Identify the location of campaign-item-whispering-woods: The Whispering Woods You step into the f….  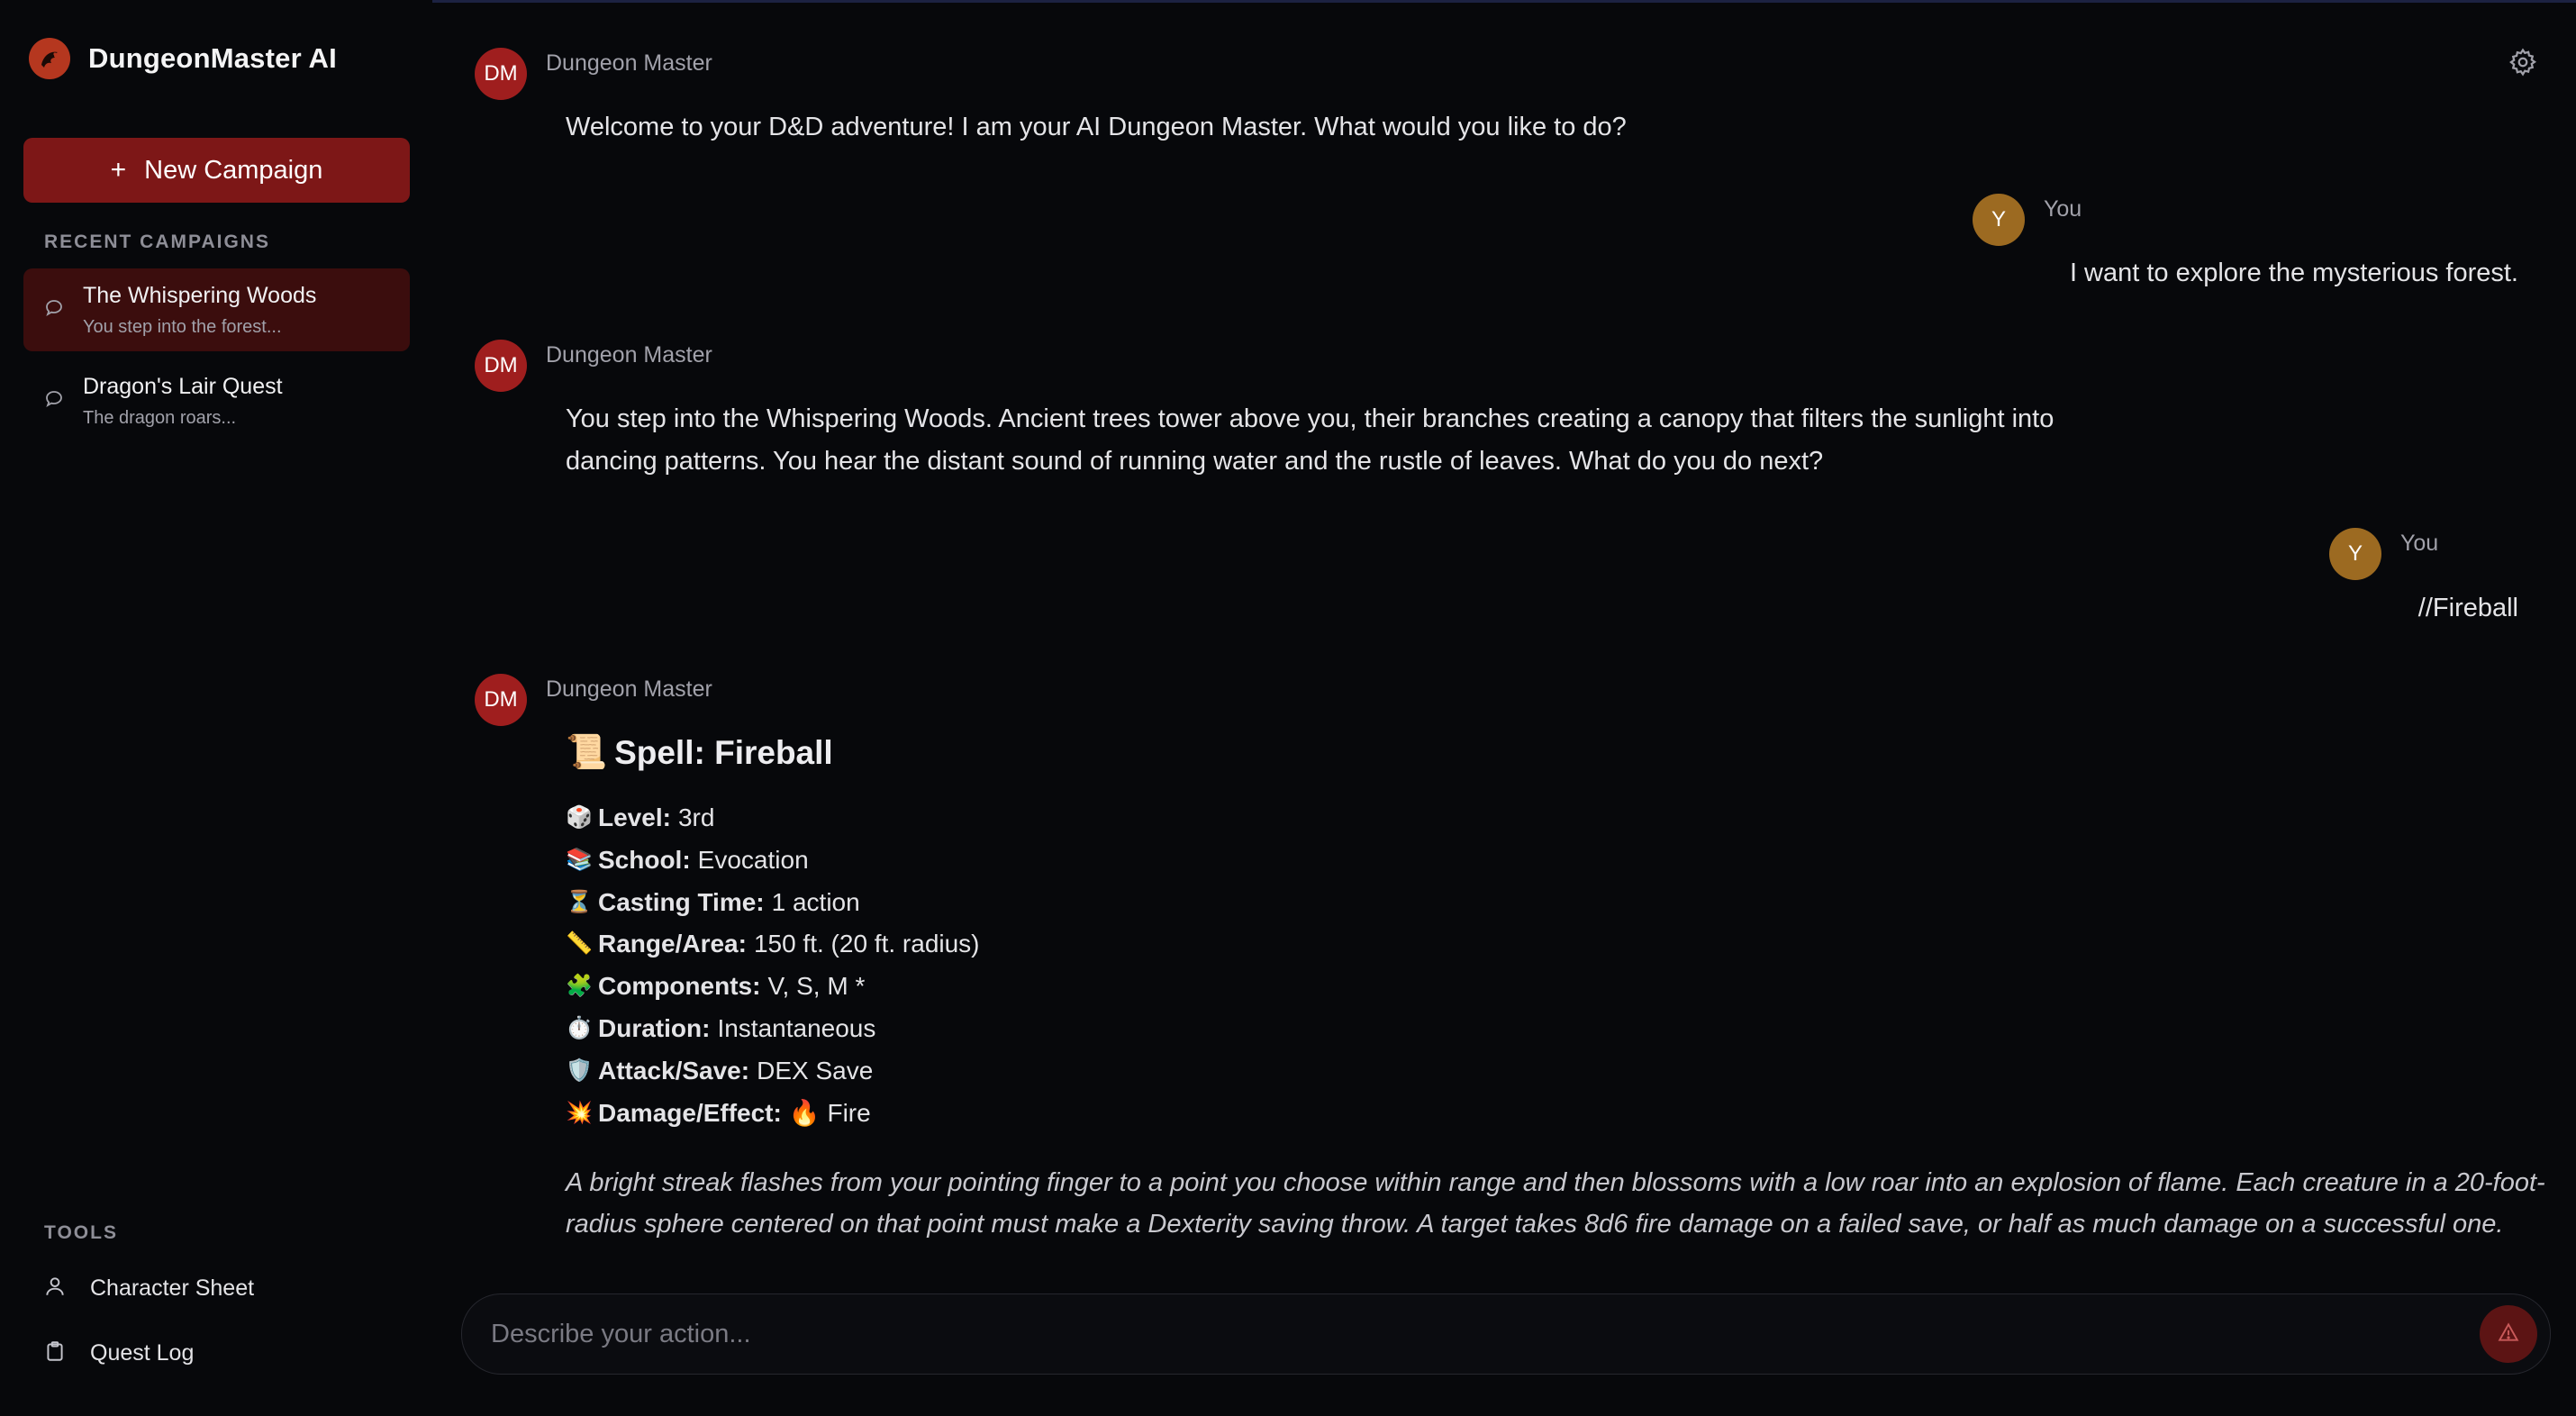
(216, 309).